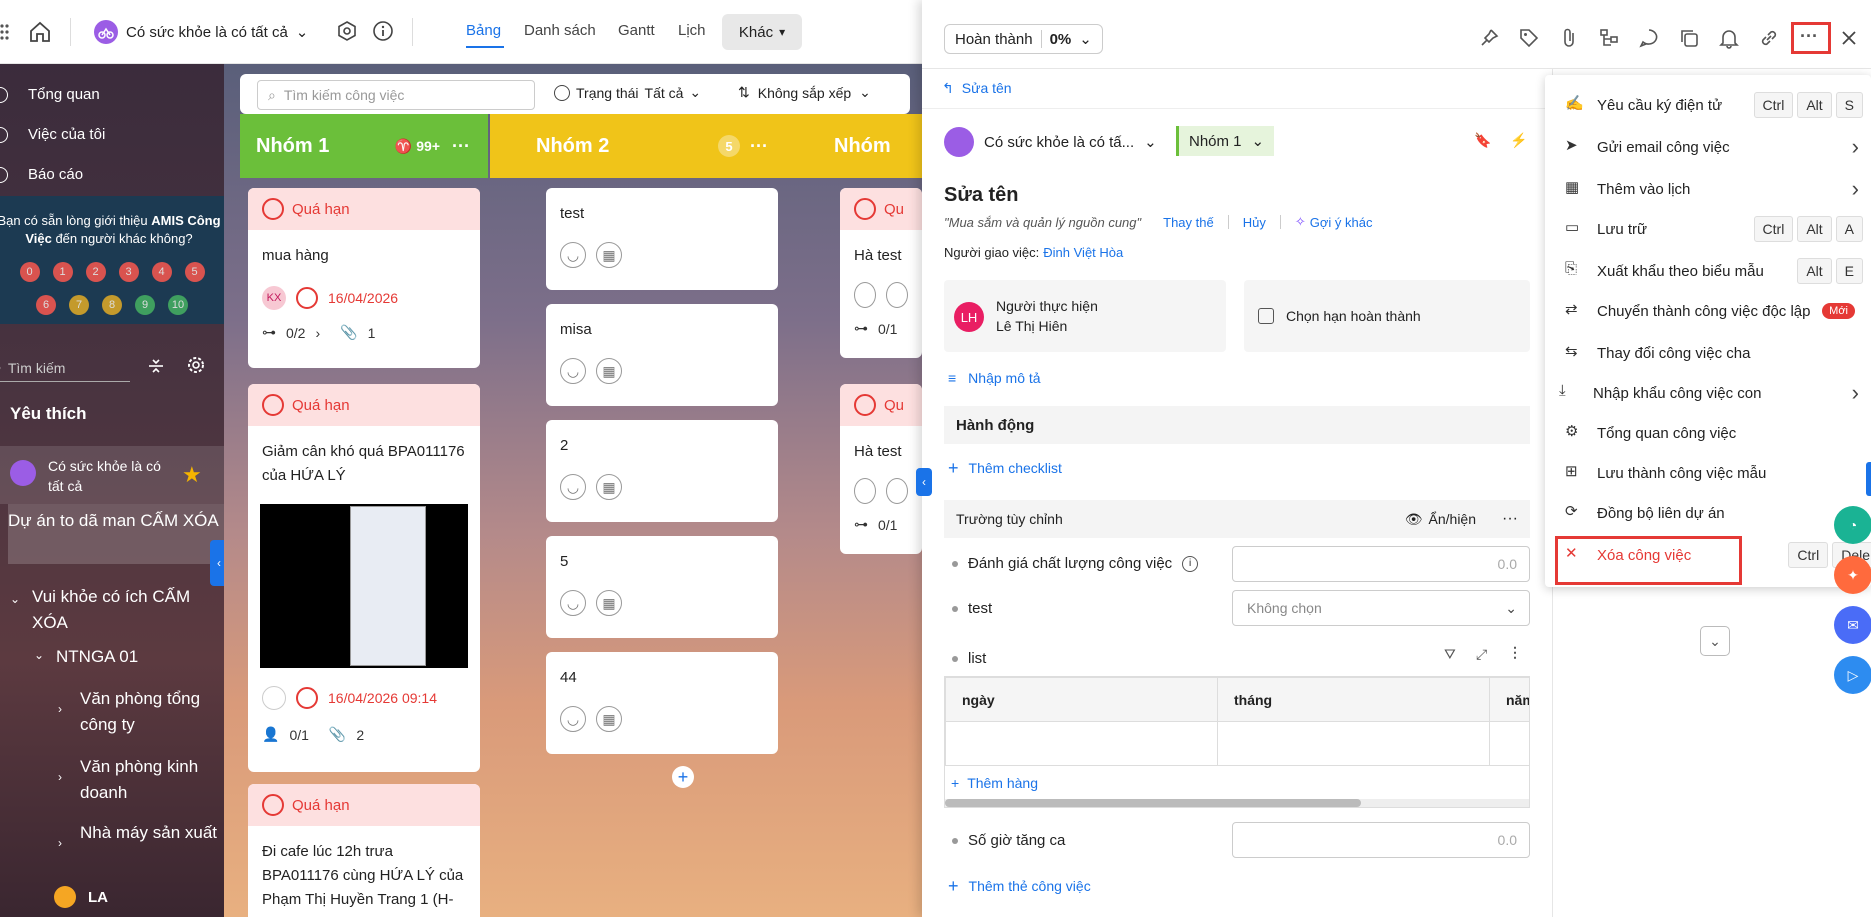  I want to click on menu-item-sign-pen: ✍ Yêu cầu ký điện tử Ctrl Alt S, so click(1708, 105).